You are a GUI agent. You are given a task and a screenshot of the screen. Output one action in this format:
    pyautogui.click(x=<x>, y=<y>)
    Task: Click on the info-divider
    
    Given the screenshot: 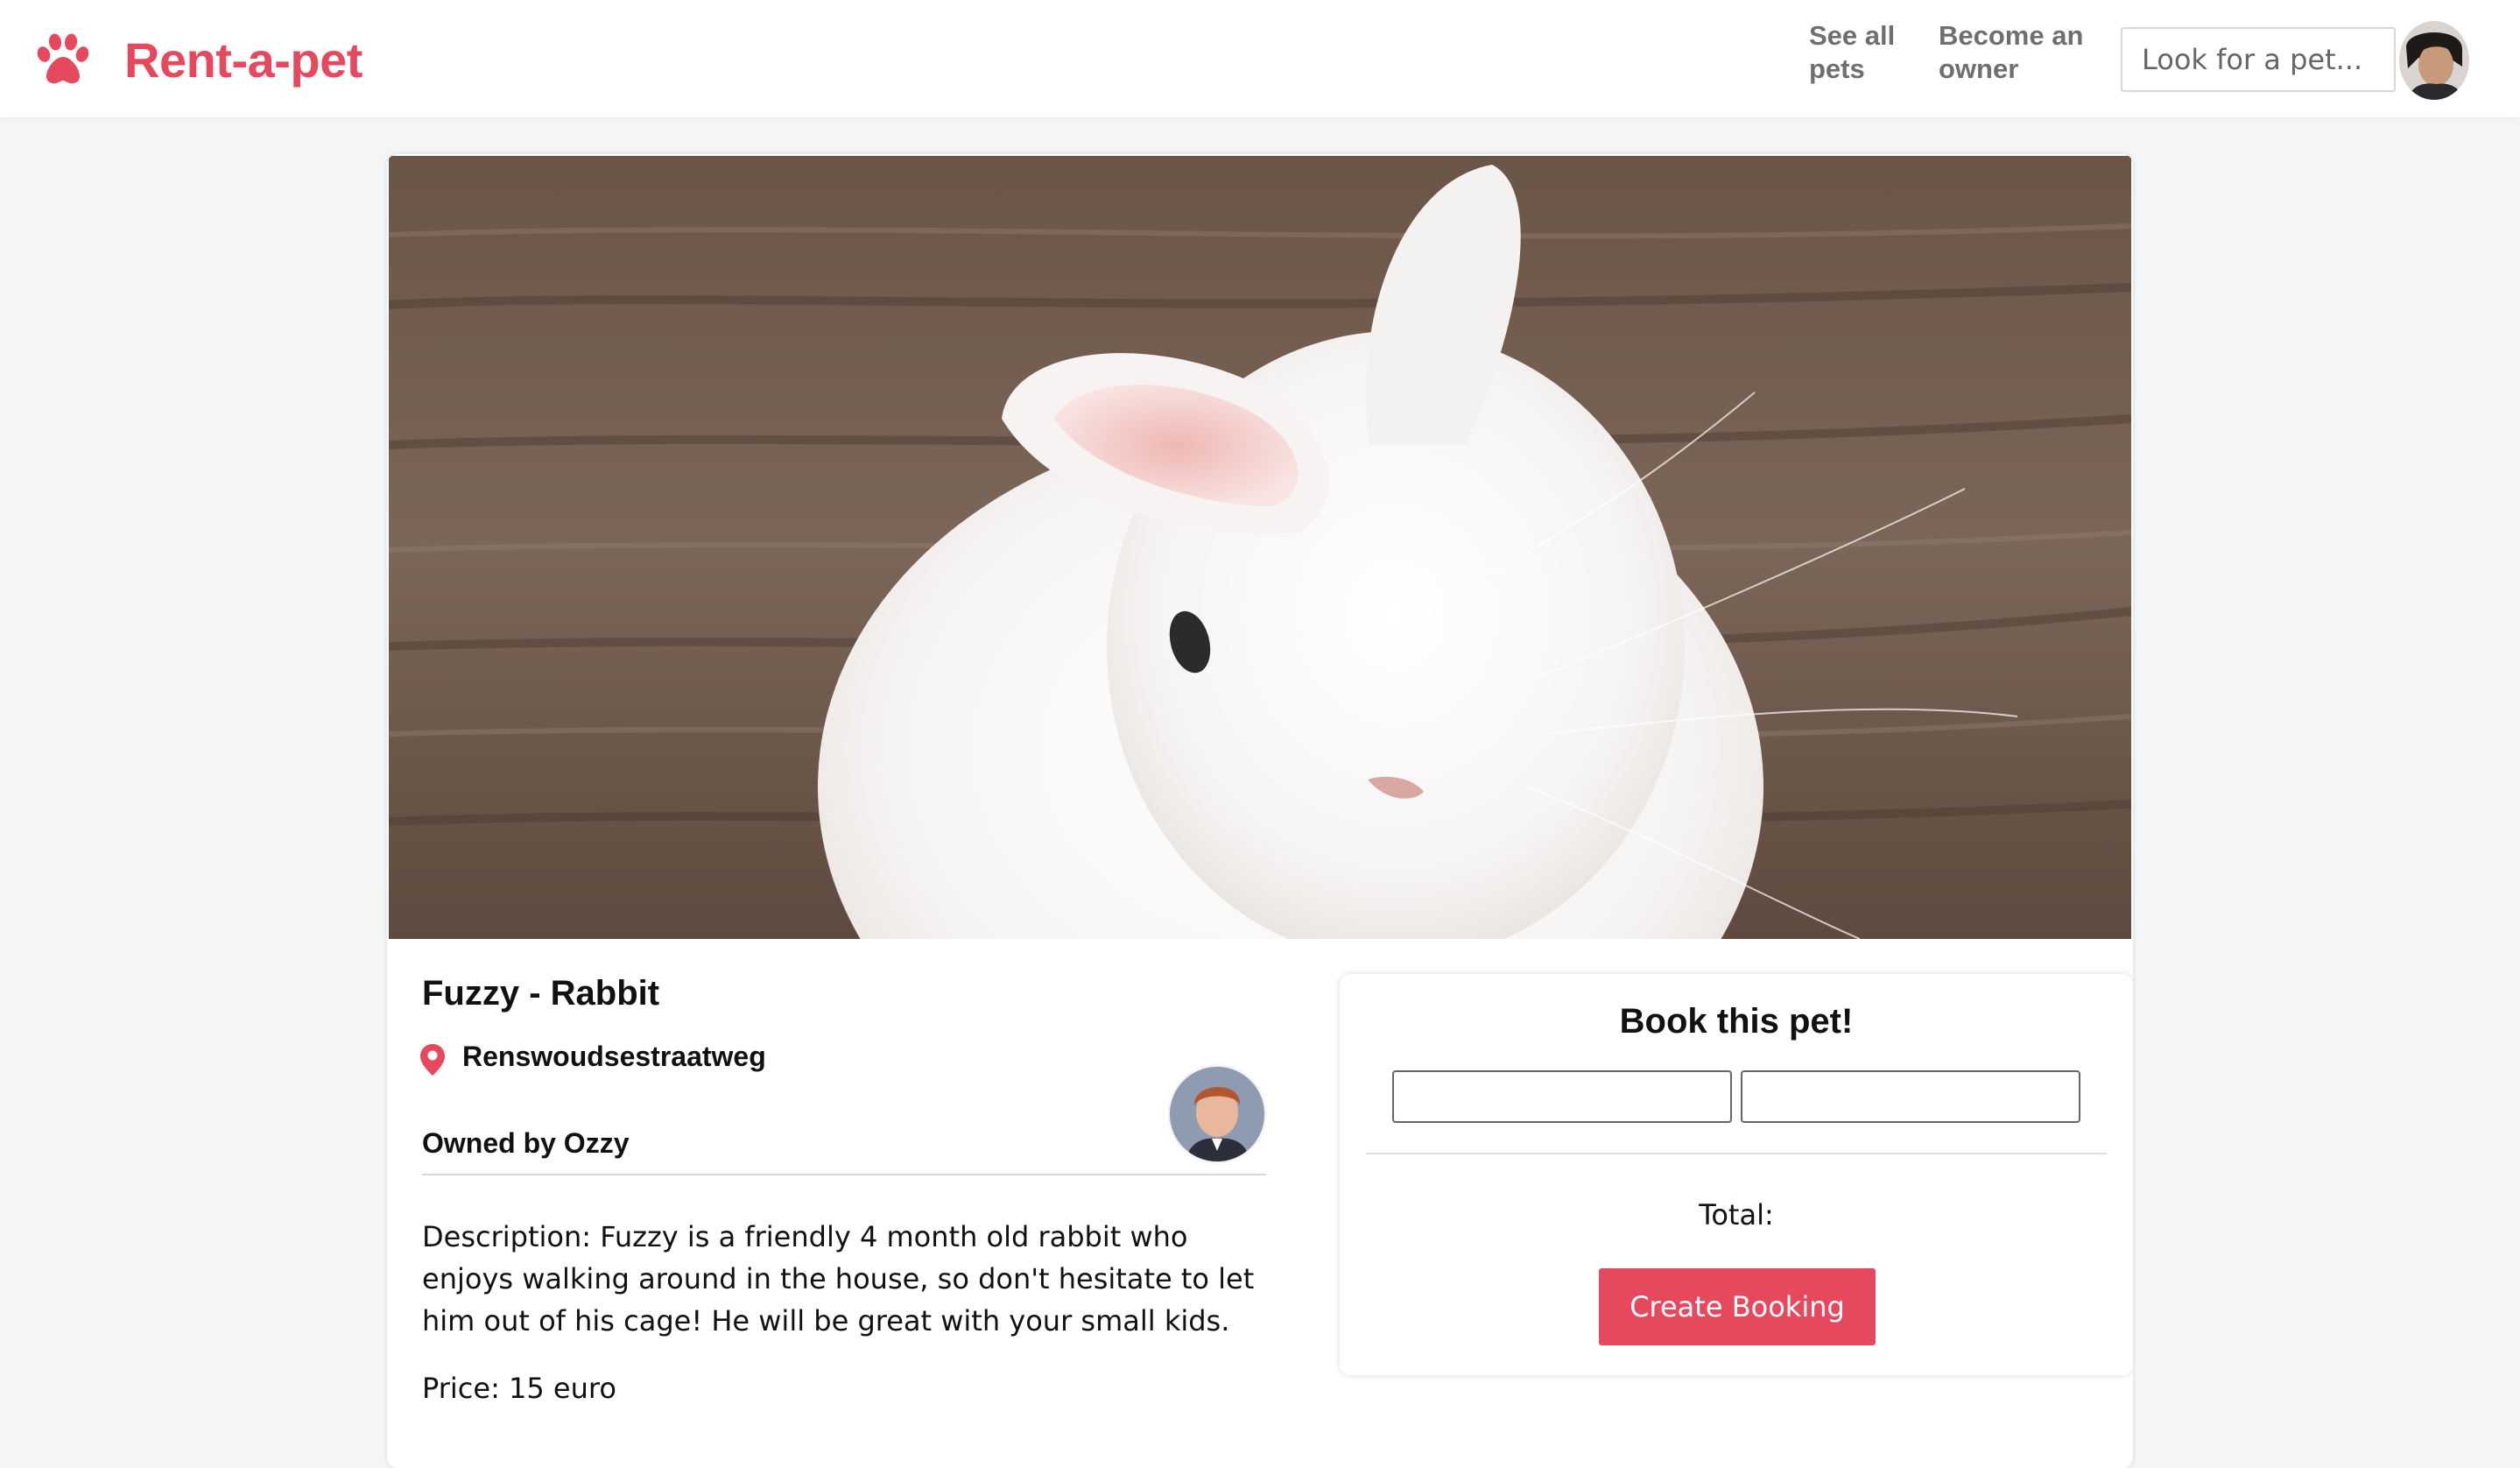 What is the action you would take?
    pyautogui.click(x=844, y=1174)
    